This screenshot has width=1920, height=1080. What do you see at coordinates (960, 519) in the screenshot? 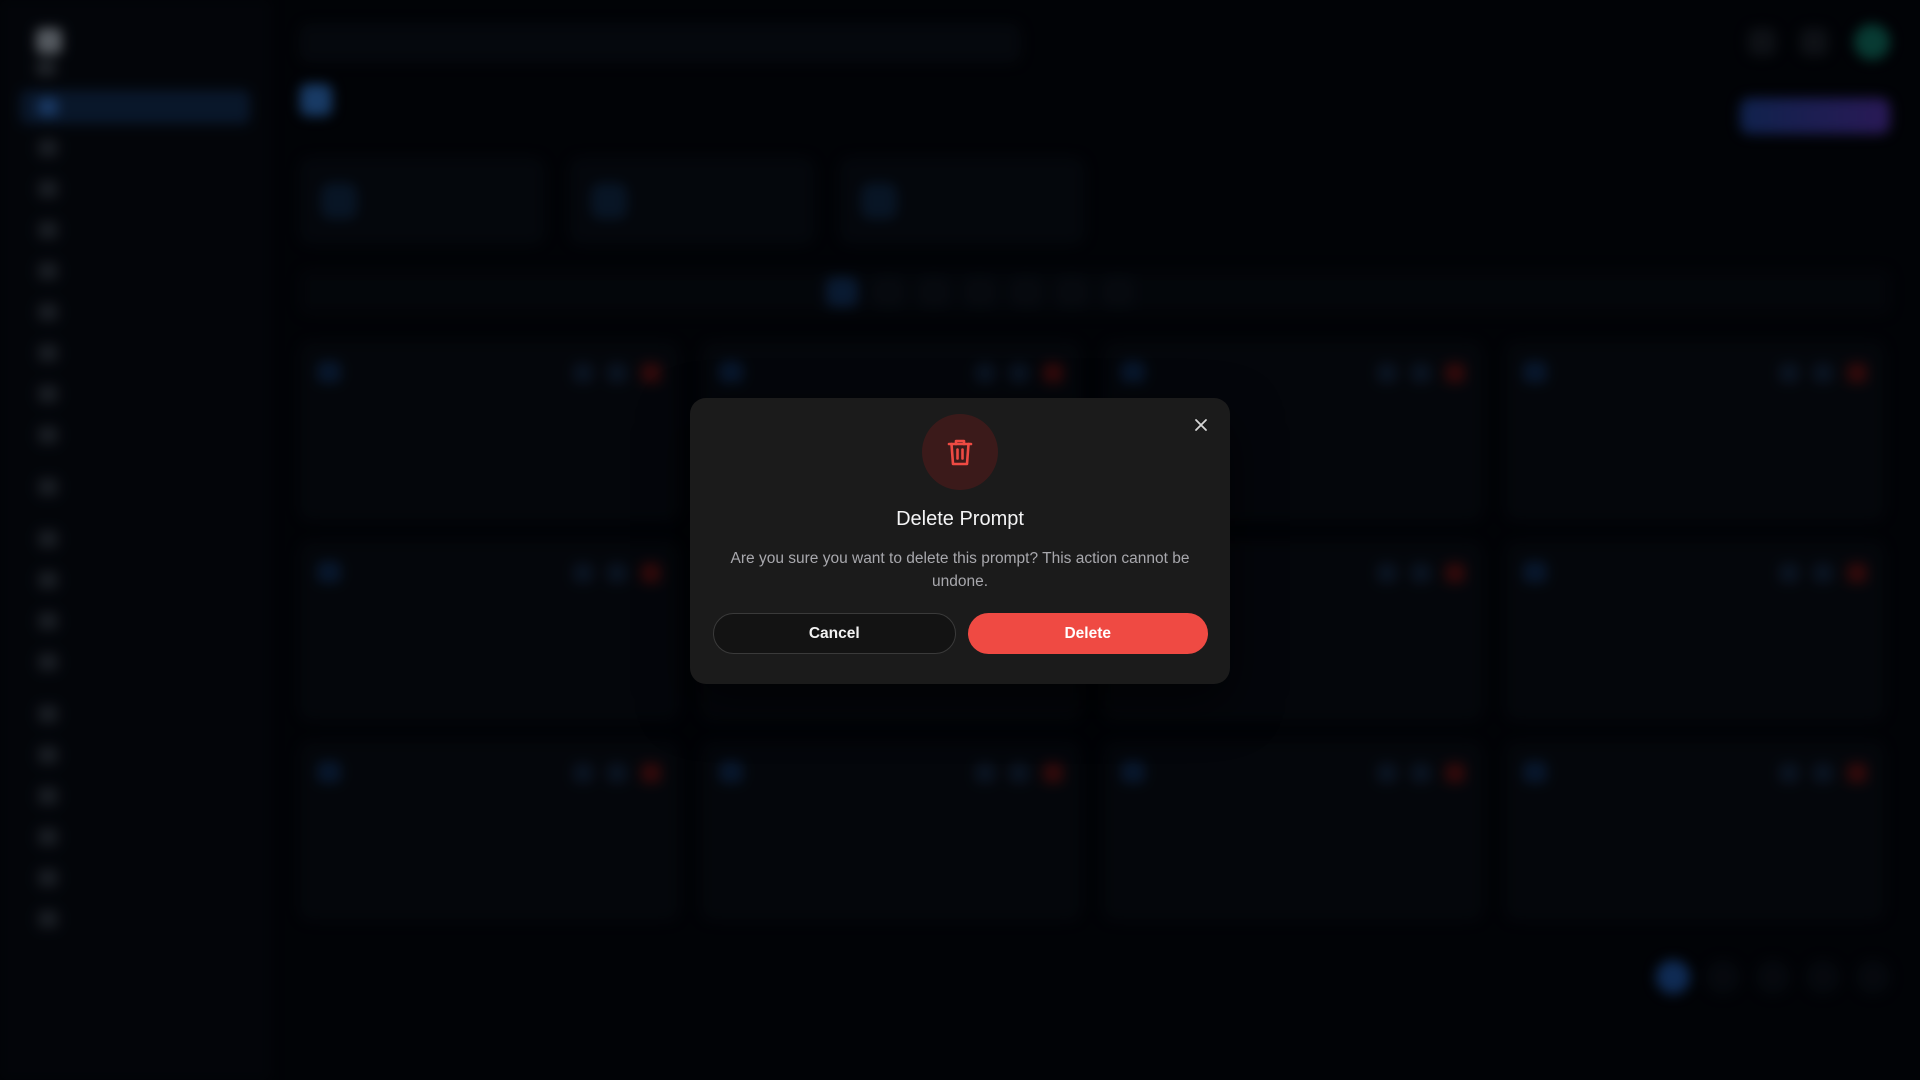
I see `dialog-title: Delete Prompt` at bounding box center [960, 519].